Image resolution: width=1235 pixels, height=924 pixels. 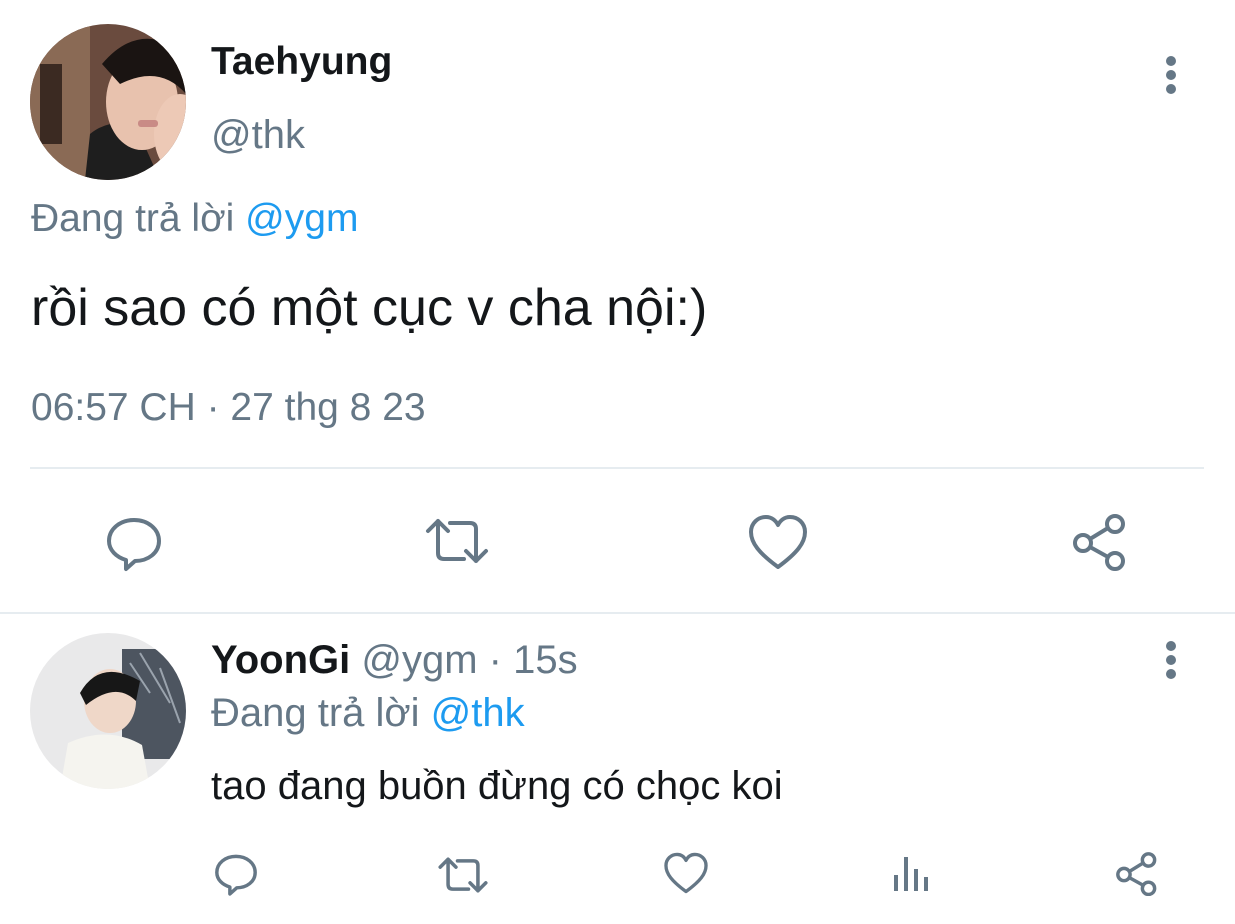 I want to click on reply-header: YoonGi @ygm · 15s, so click(x=394, y=660).